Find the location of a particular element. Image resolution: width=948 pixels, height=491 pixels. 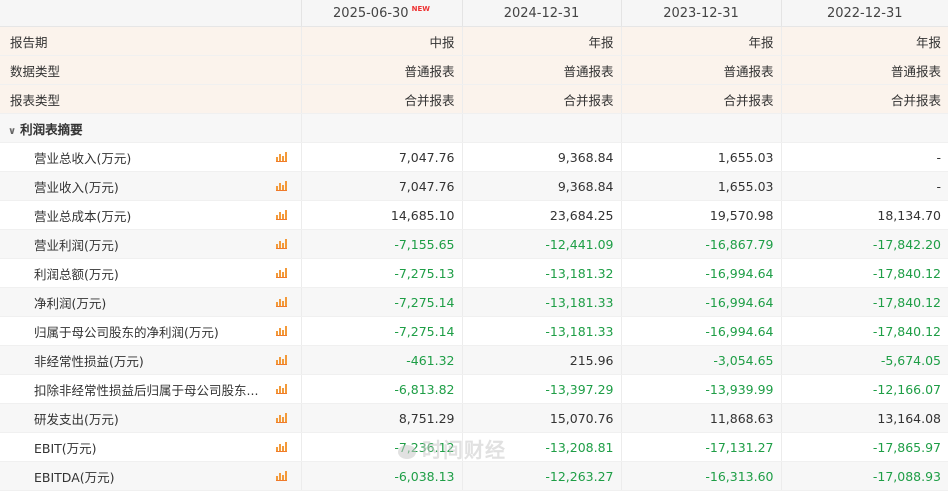

meta-value: 中报 is located at coordinates (382, 41).